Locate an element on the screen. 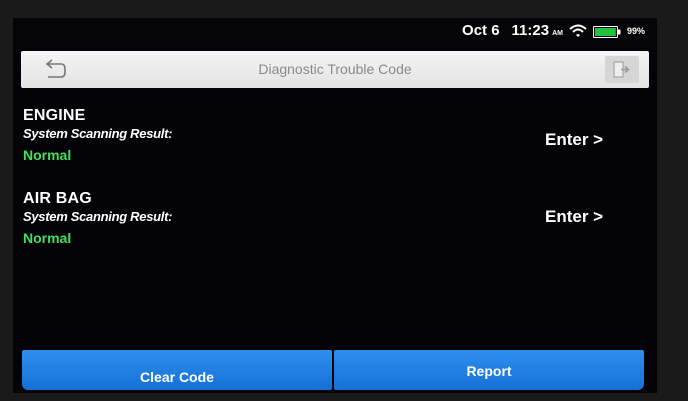 The image size is (688, 401). bottom-action-bar: Clear Code Report is located at coordinates (333, 370).